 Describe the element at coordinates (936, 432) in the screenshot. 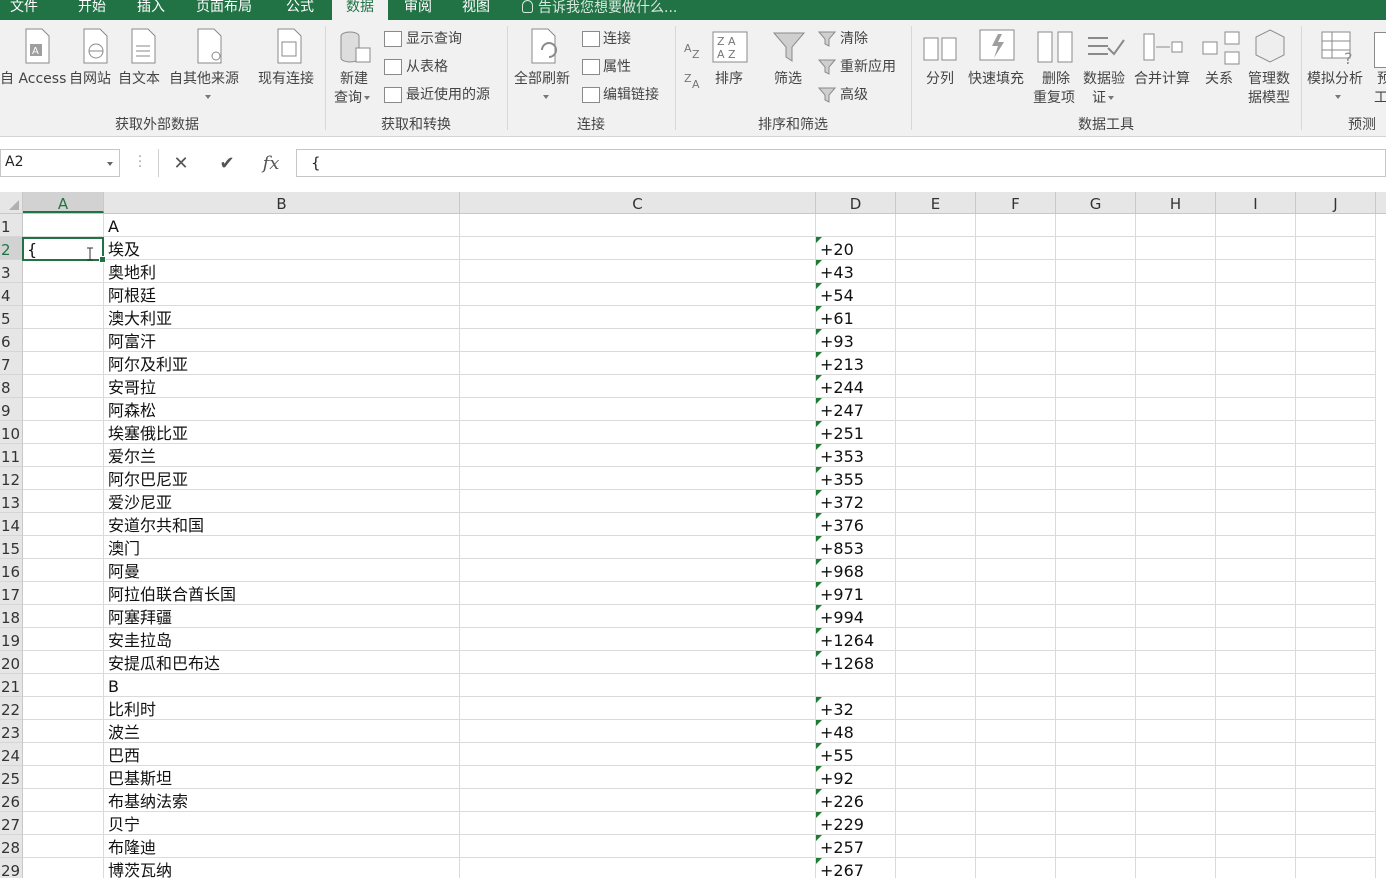

I see `cell-e10` at that location.